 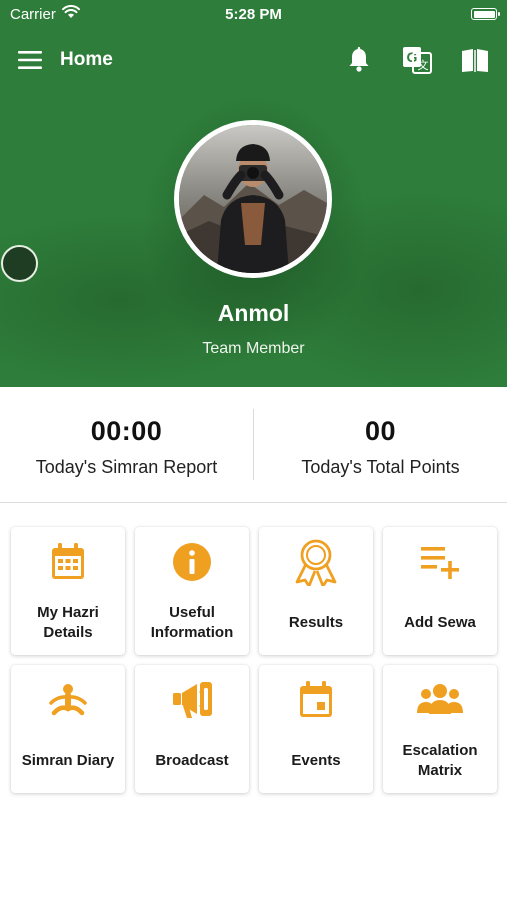 I want to click on stat-label: Today's Simran Report, so click(x=126, y=466).